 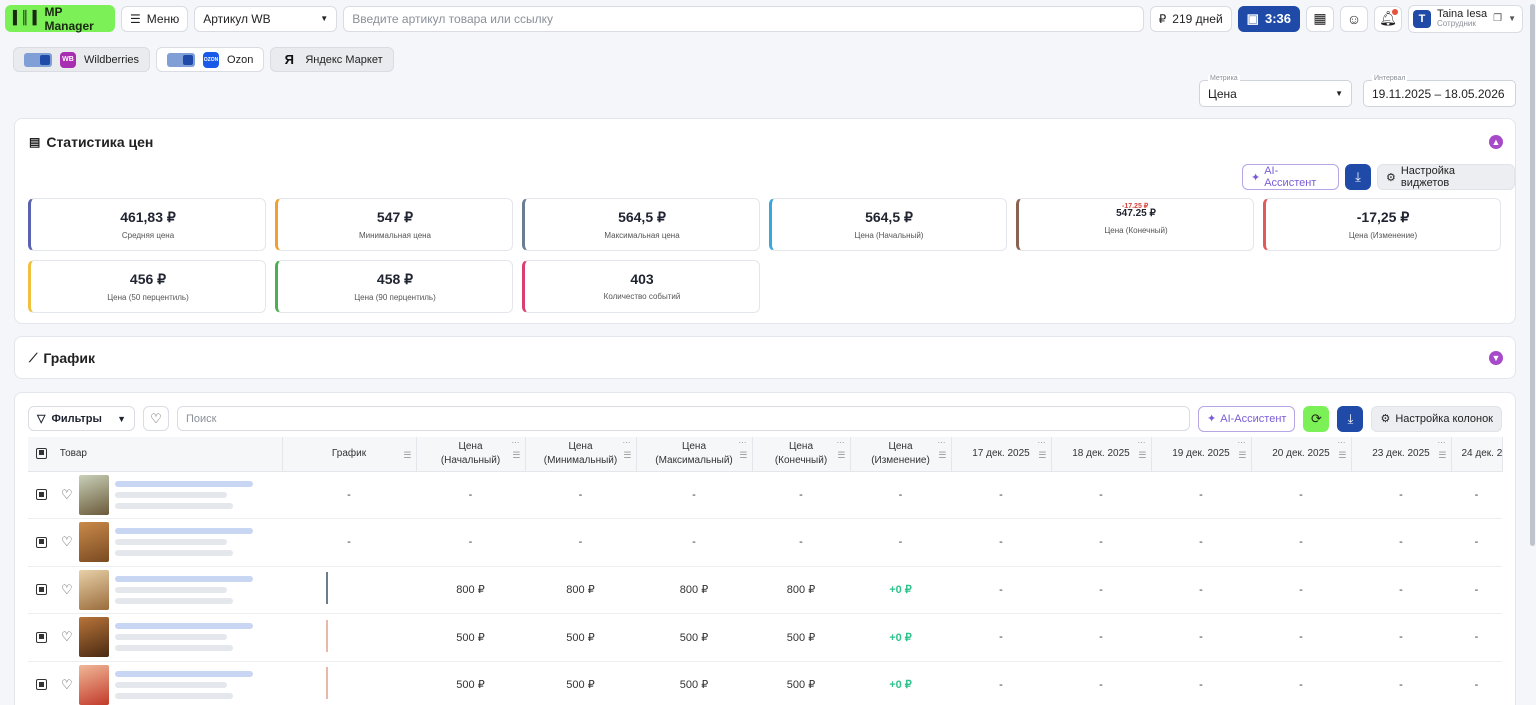 What do you see at coordinates (1247, 418) in the screenshot?
I see `table-ai-assistant-button: ✦ AI-Ассистент` at bounding box center [1247, 418].